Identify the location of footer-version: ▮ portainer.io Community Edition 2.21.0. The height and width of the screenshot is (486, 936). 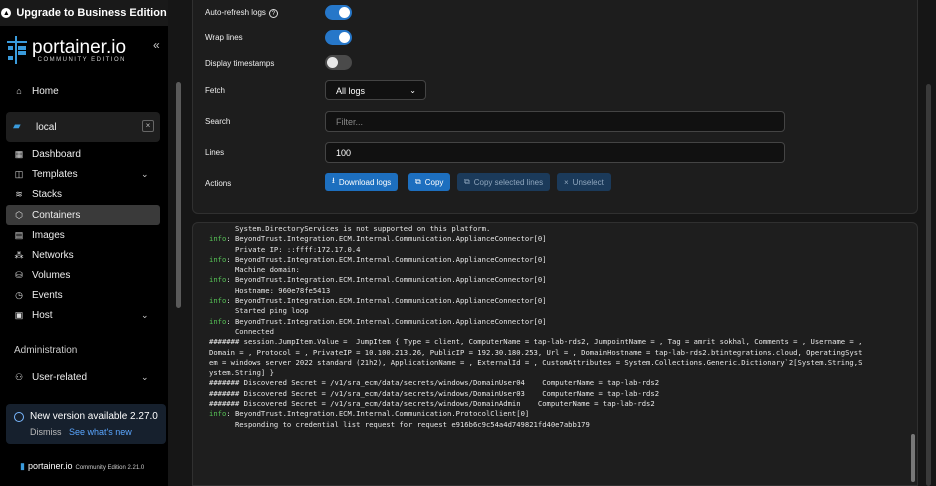
(82, 466).